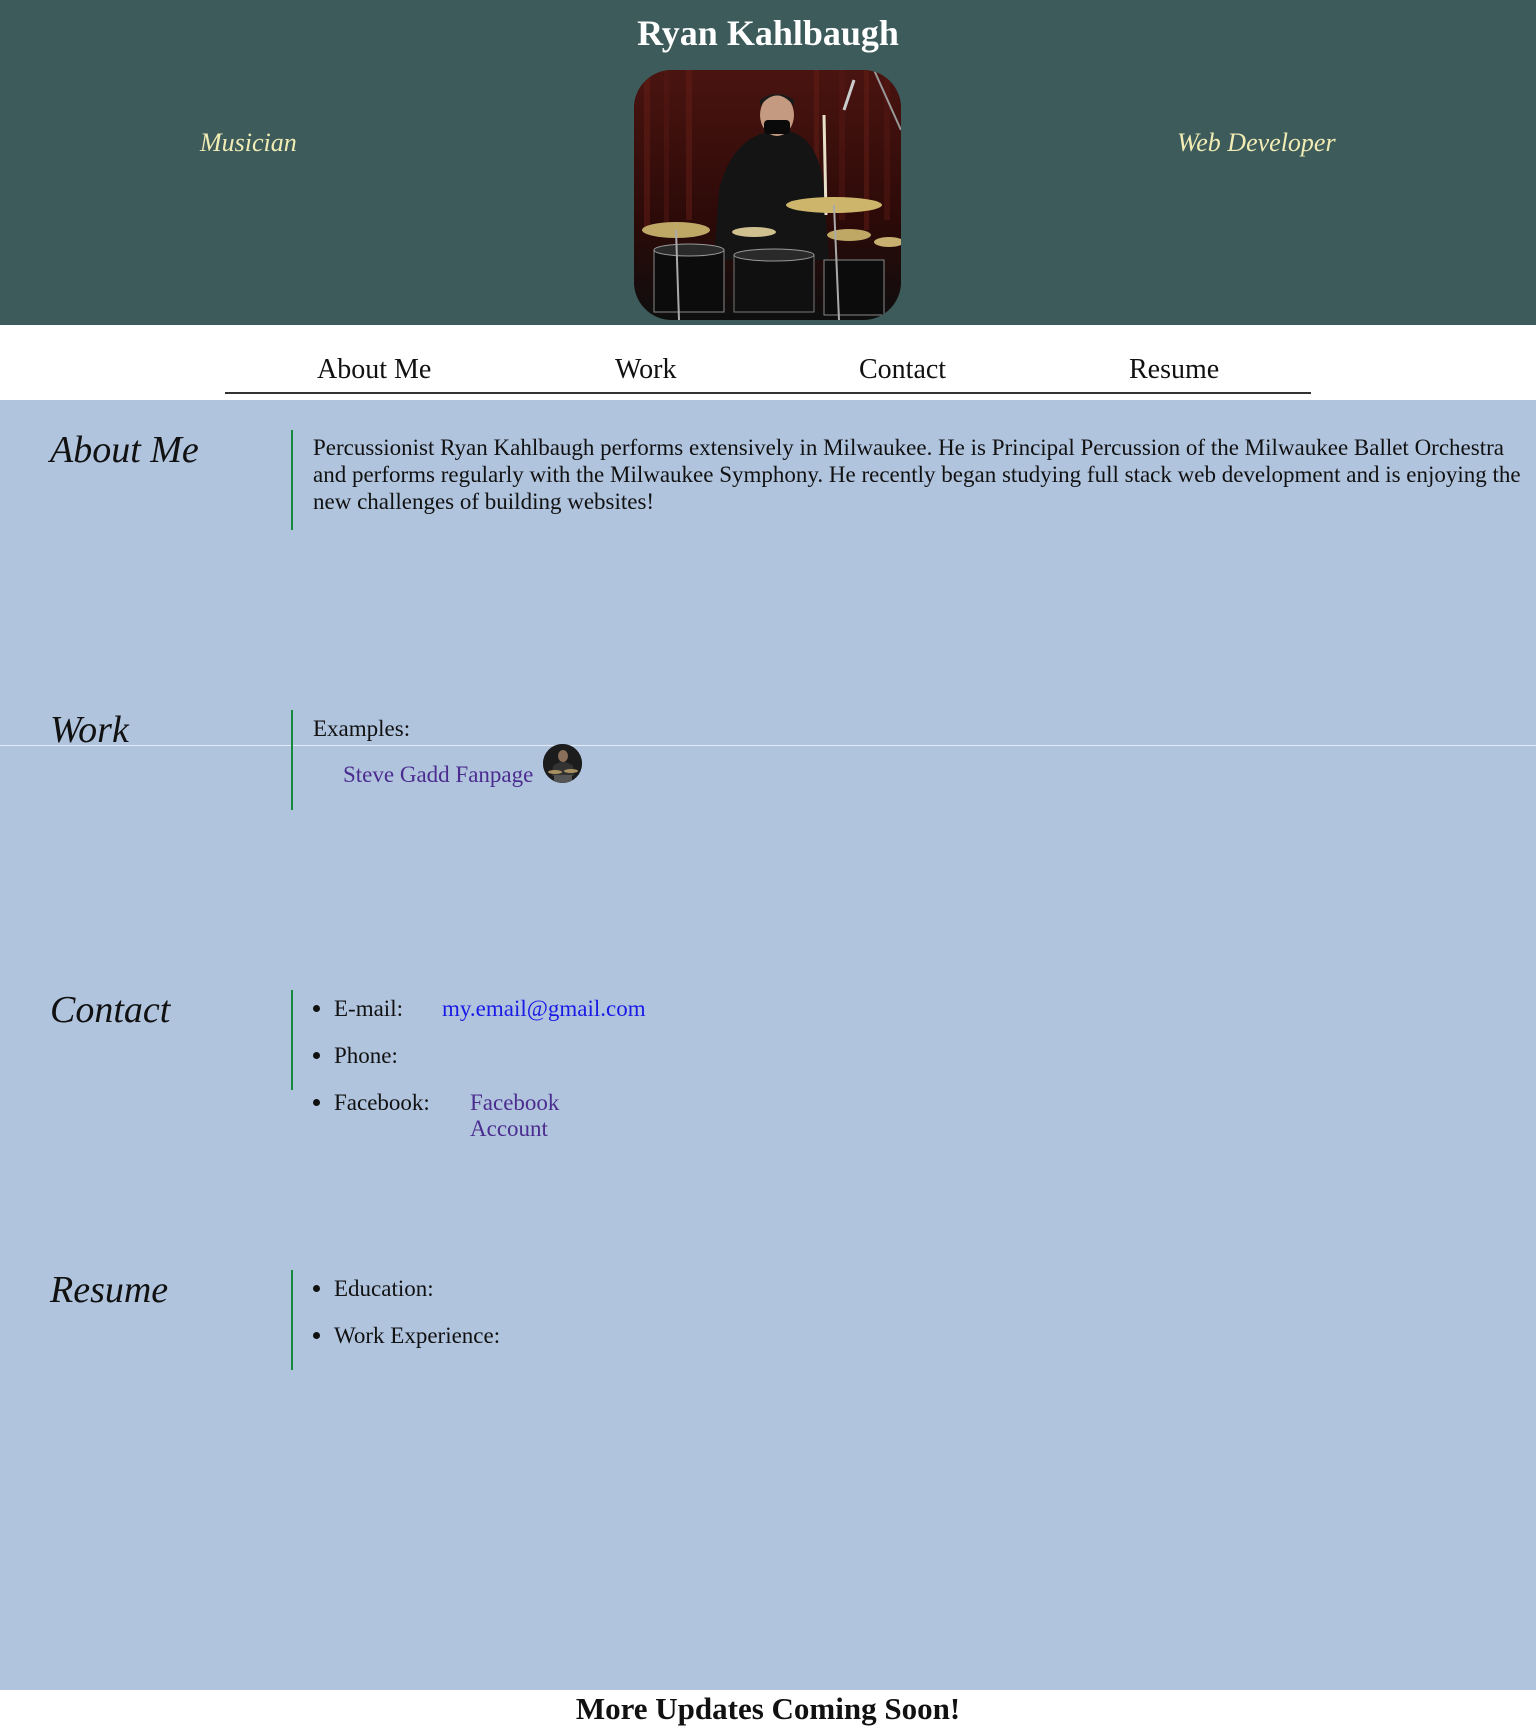 Image resolution: width=1536 pixels, height=1728 pixels. I want to click on resume-item-work-experience: Work Experience:, so click(406, 1346).